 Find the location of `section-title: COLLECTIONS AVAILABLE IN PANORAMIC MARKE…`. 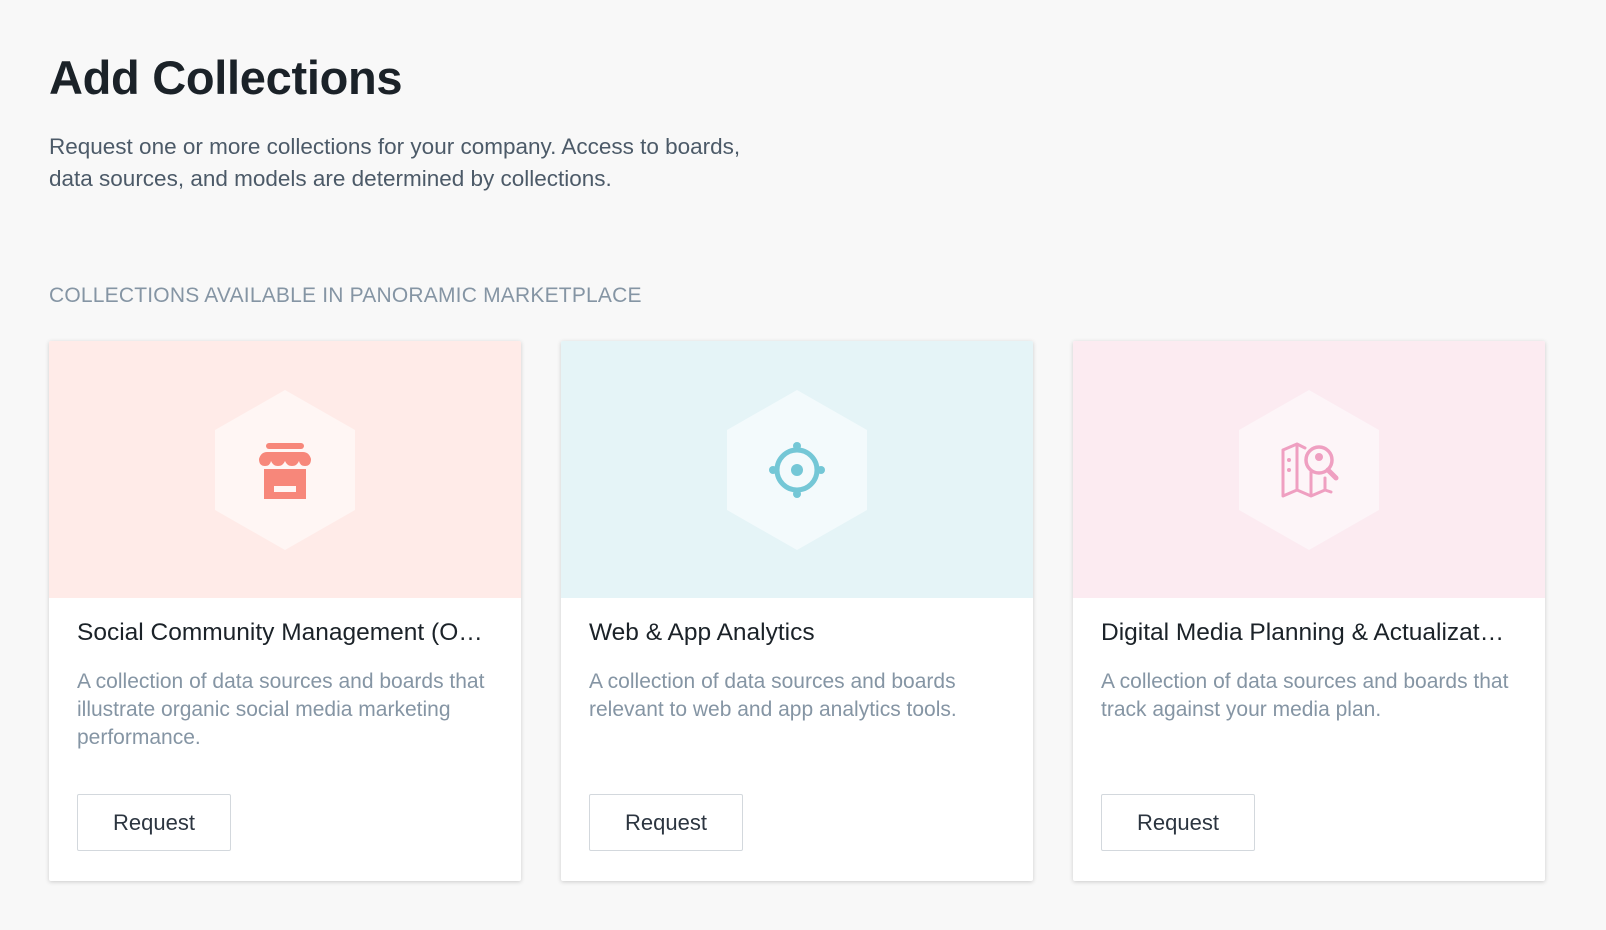

section-title: COLLECTIONS AVAILABLE IN PANORAMIC MARKE… is located at coordinates (345, 295).